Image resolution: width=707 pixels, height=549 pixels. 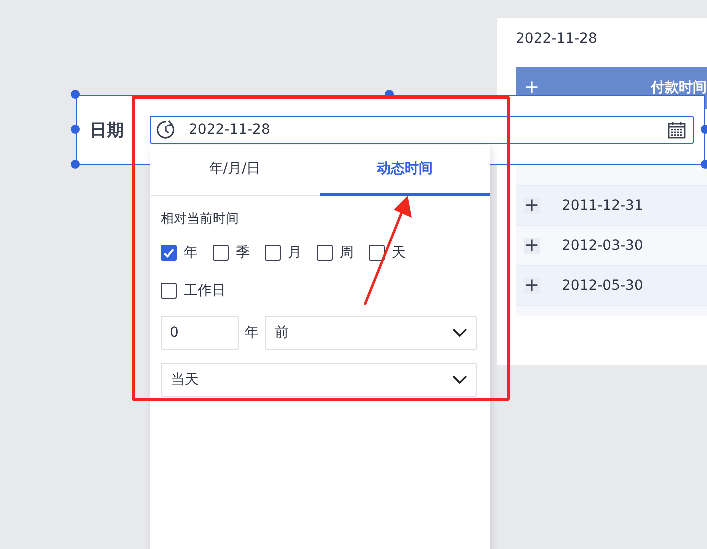 What do you see at coordinates (200, 220) in the screenshot?
I see `section-title: 相对当前时间` at bounding box center [200, 220].